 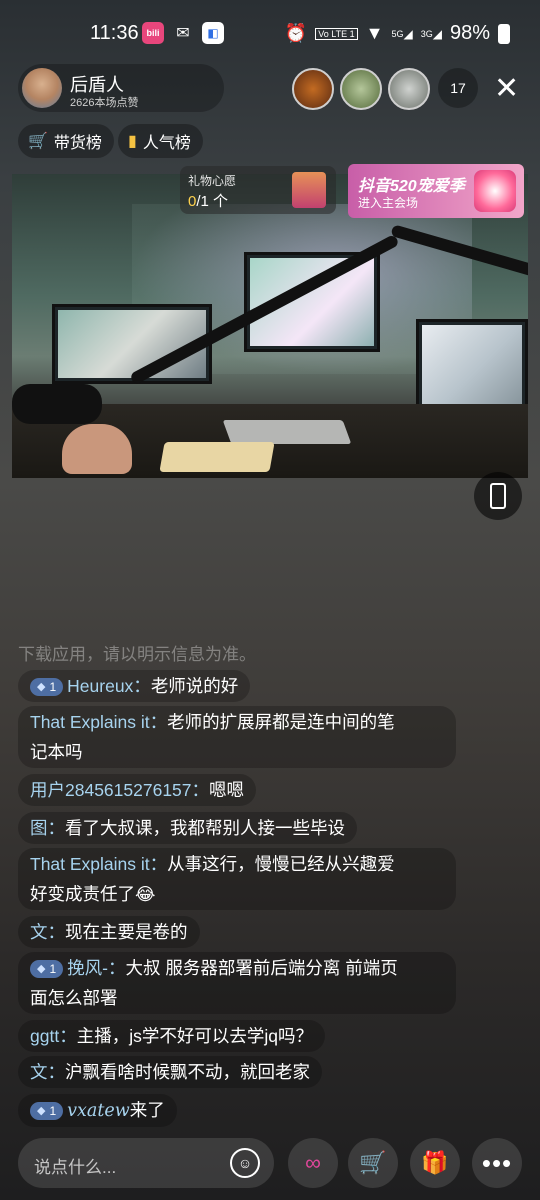 What do you see at coordinates (132, 141) in the screenshot?
I see `bar-chart-icon: ▮` at bounding box center [132, 141].